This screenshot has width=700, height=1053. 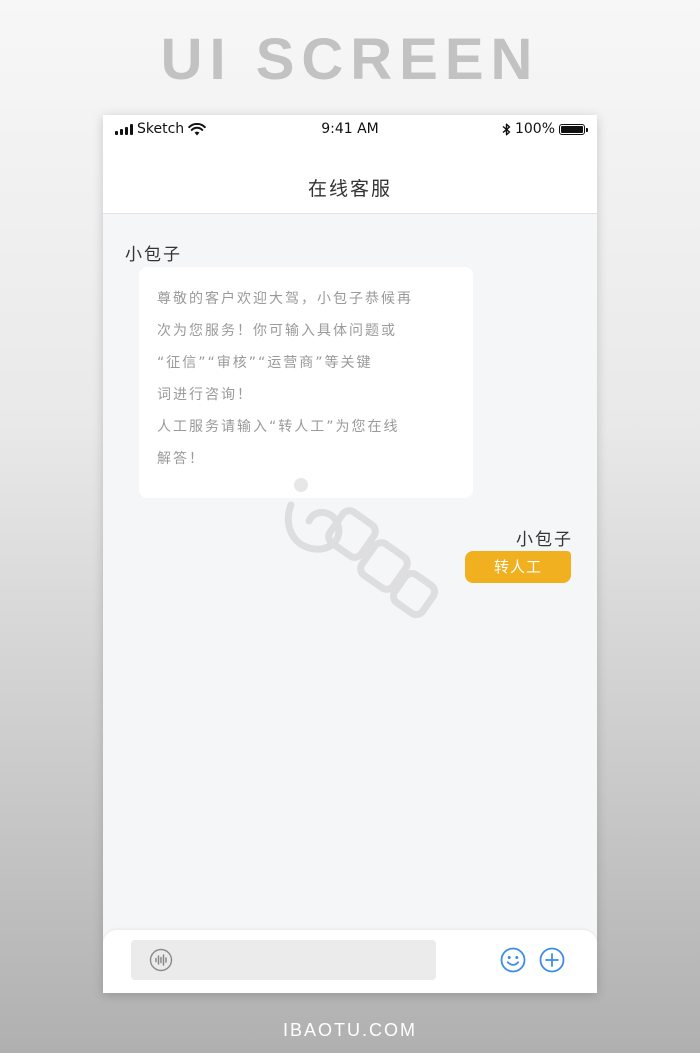 What do you see at coordinates (513, 960) in the screenshot?
I see `emoji-icon` at bounding box center [513, 960].